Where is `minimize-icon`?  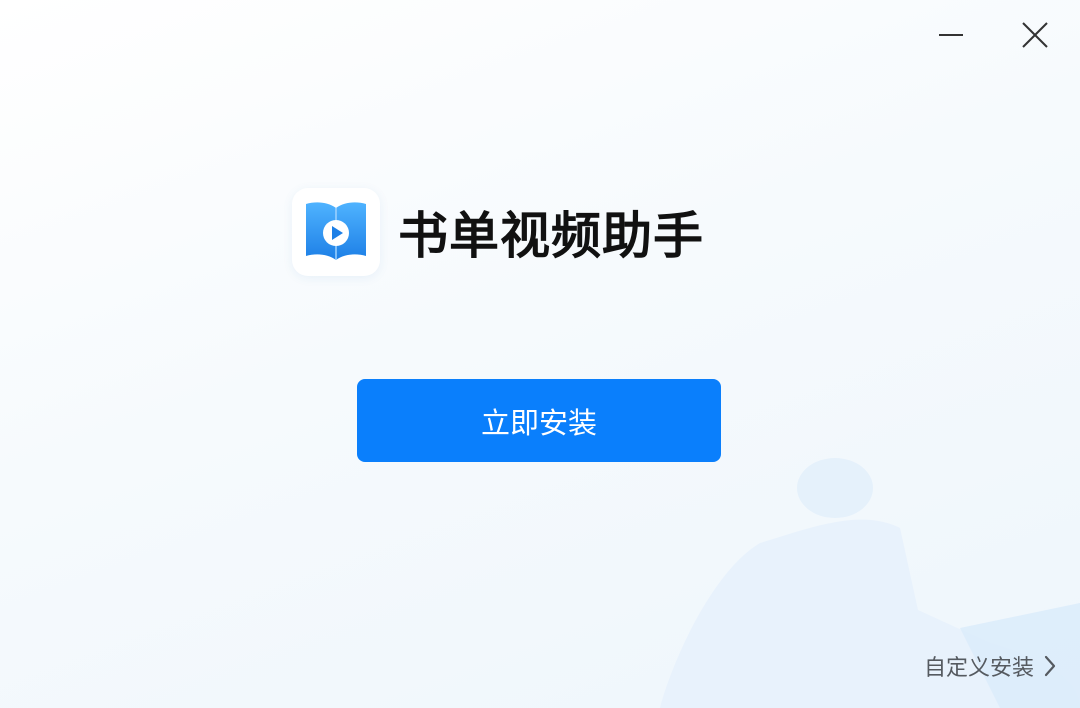 minimize-icon is located at coordinates (951, 35).